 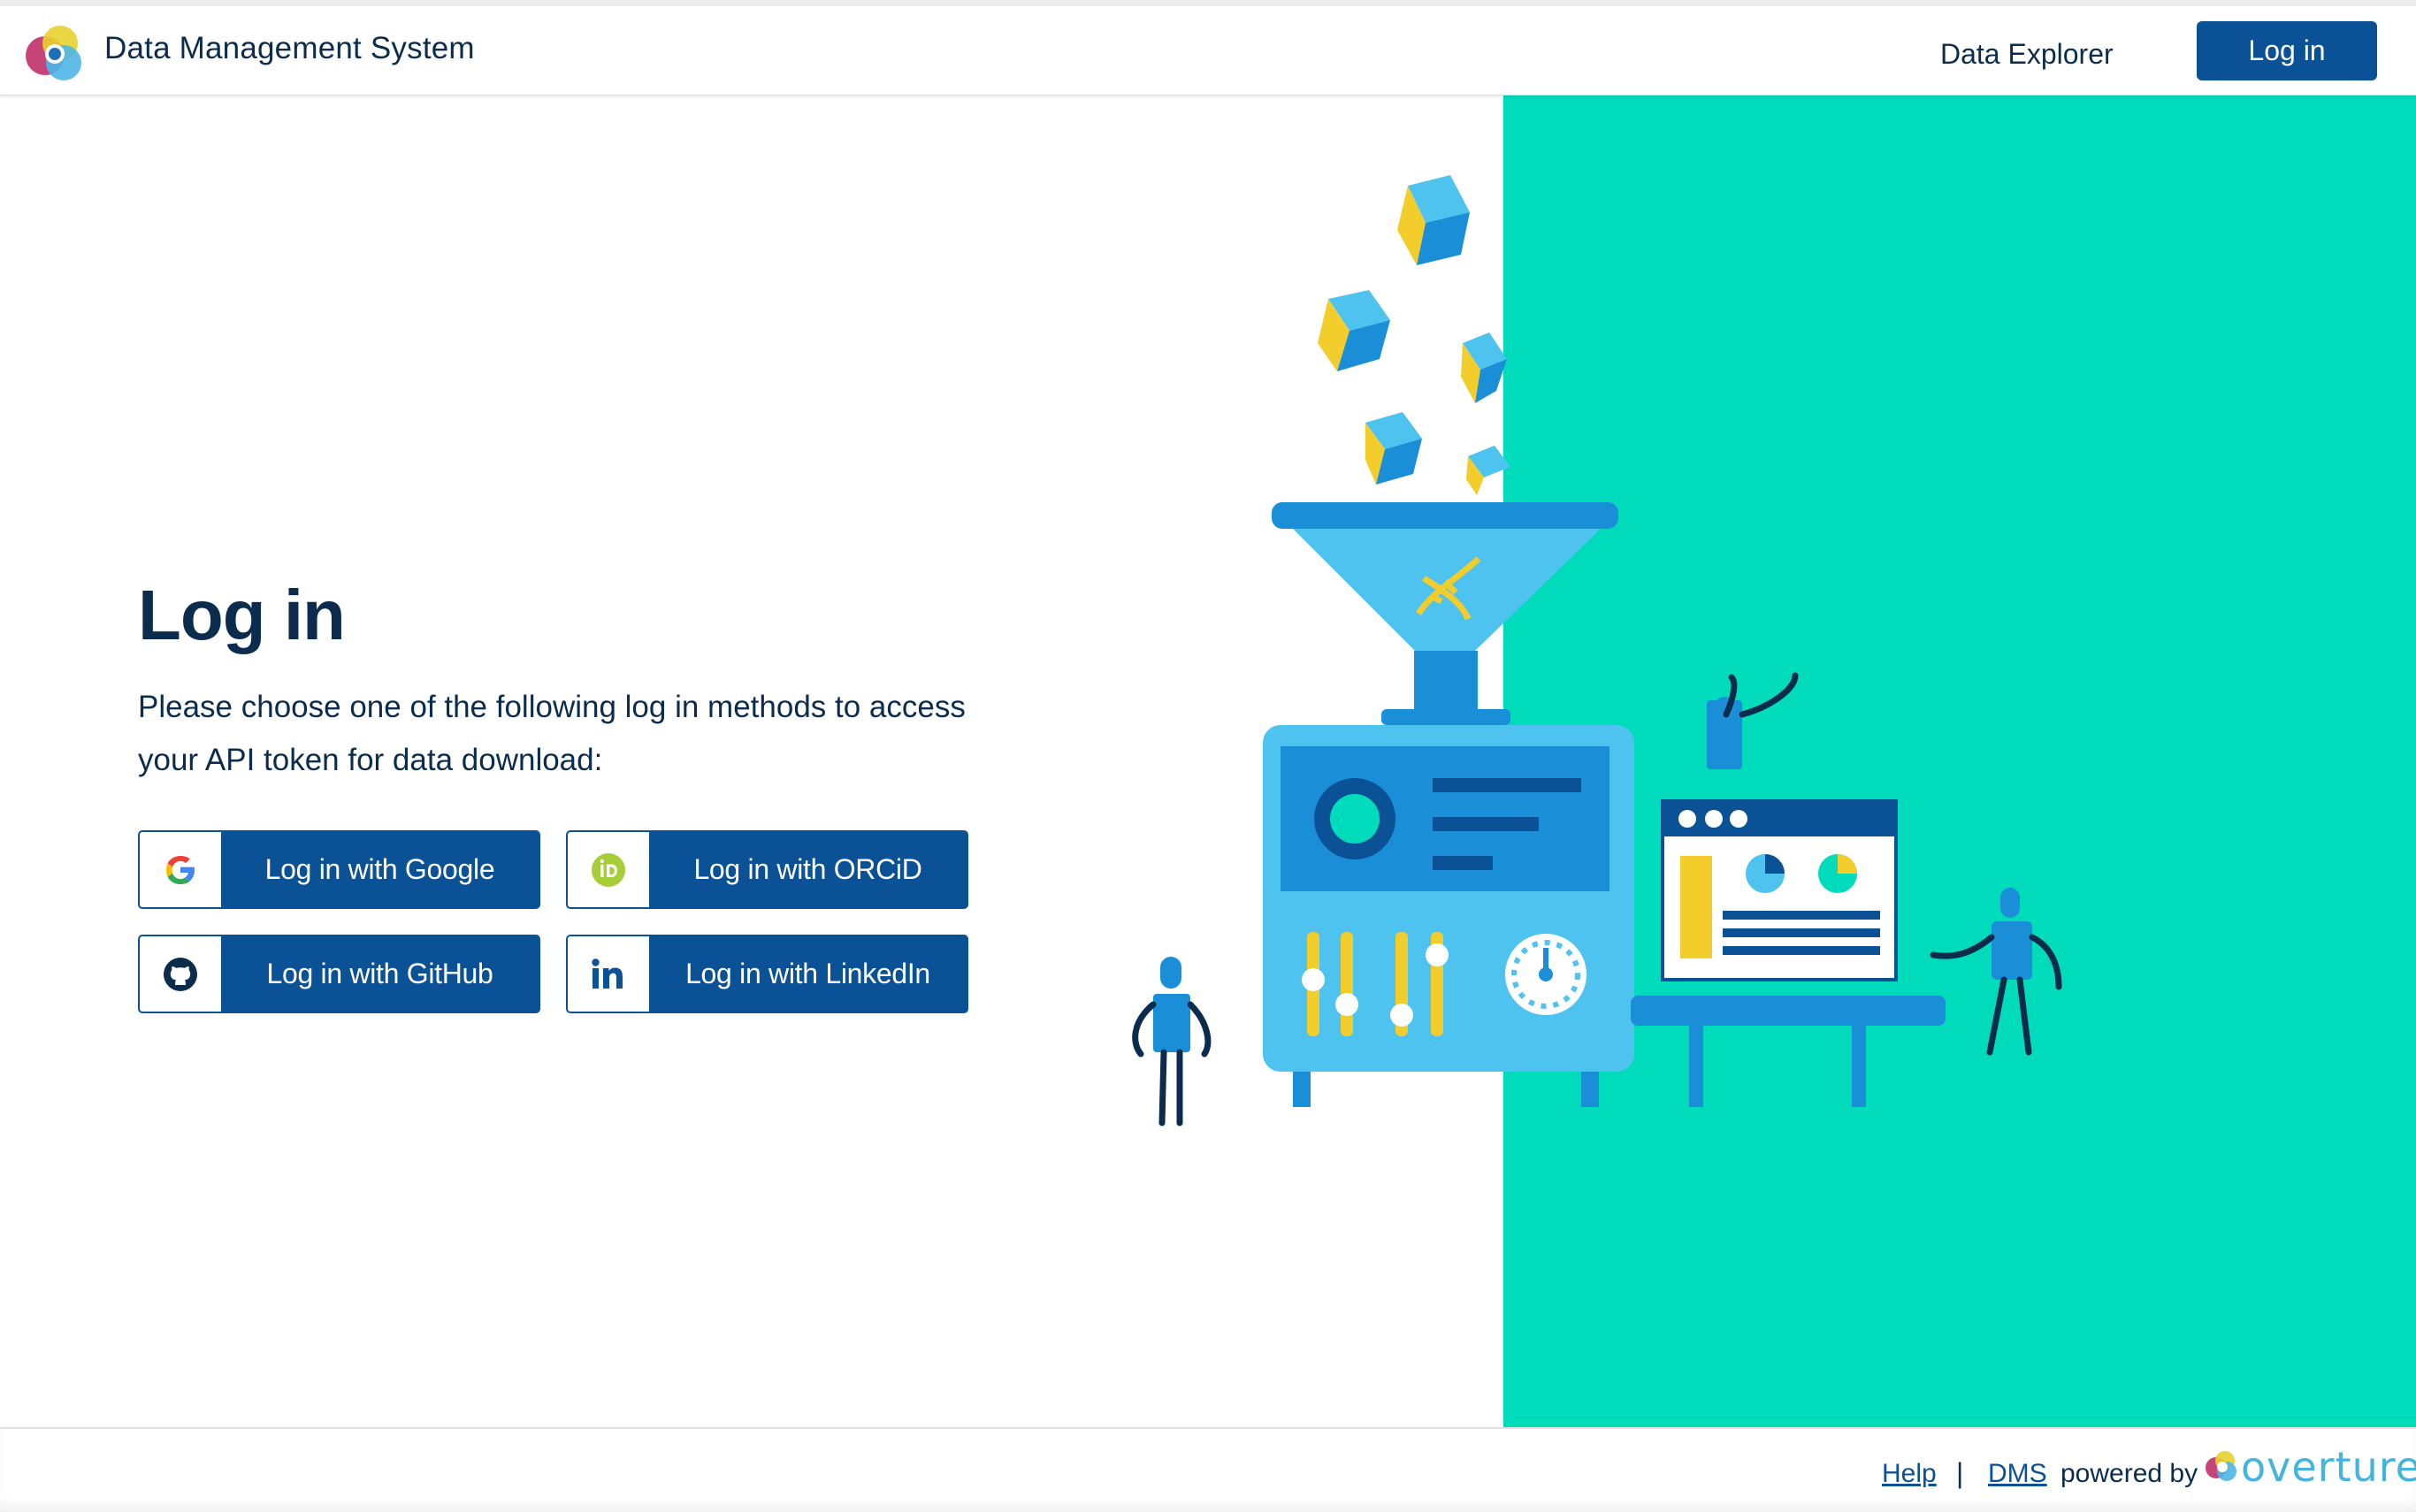 I want to click on gauge-icon, so click(x=1546, y=974).